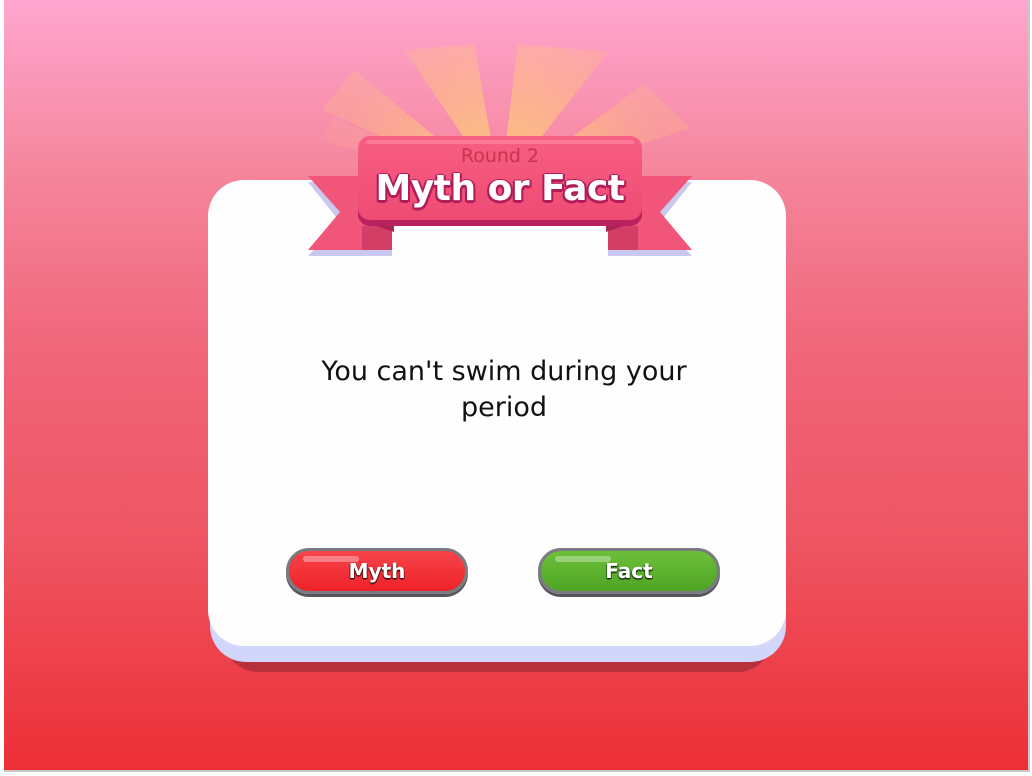 The image size is (1032, 776). I want to click on question-text: You can't swim during your period, so click(504, 389).